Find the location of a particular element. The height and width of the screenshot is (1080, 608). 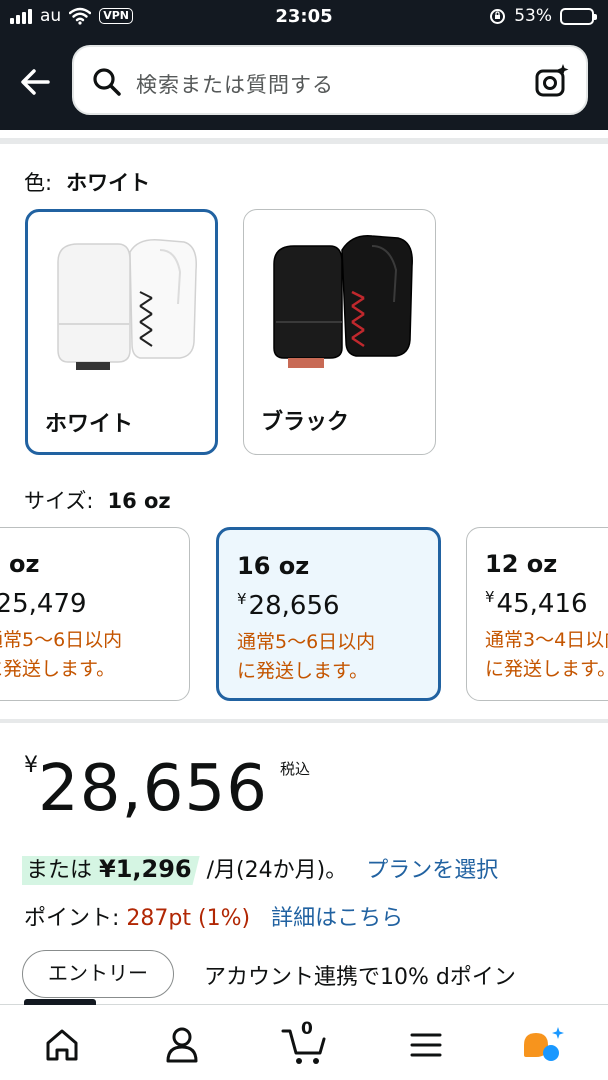

size-label: サイズ: 16 oz is located at coordinates (97, 500).